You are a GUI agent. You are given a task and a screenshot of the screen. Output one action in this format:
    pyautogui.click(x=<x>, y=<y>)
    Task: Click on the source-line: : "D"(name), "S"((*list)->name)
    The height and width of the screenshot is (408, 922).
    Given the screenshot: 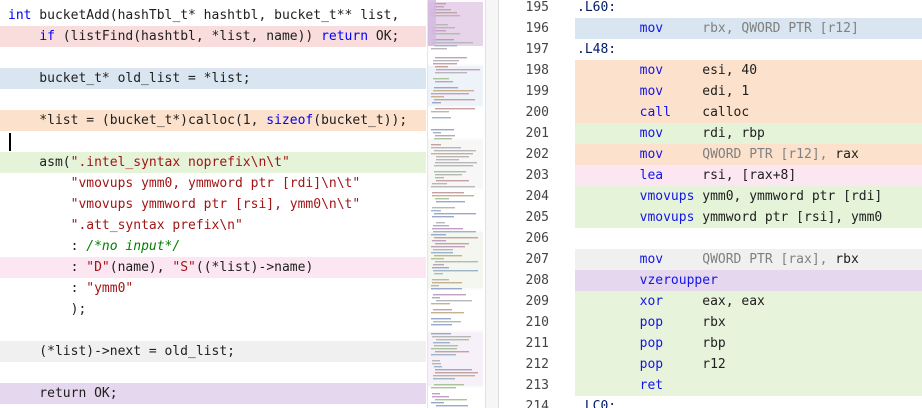 What is the action you would take?
    pyautogui.click(x=213, y=267)
    